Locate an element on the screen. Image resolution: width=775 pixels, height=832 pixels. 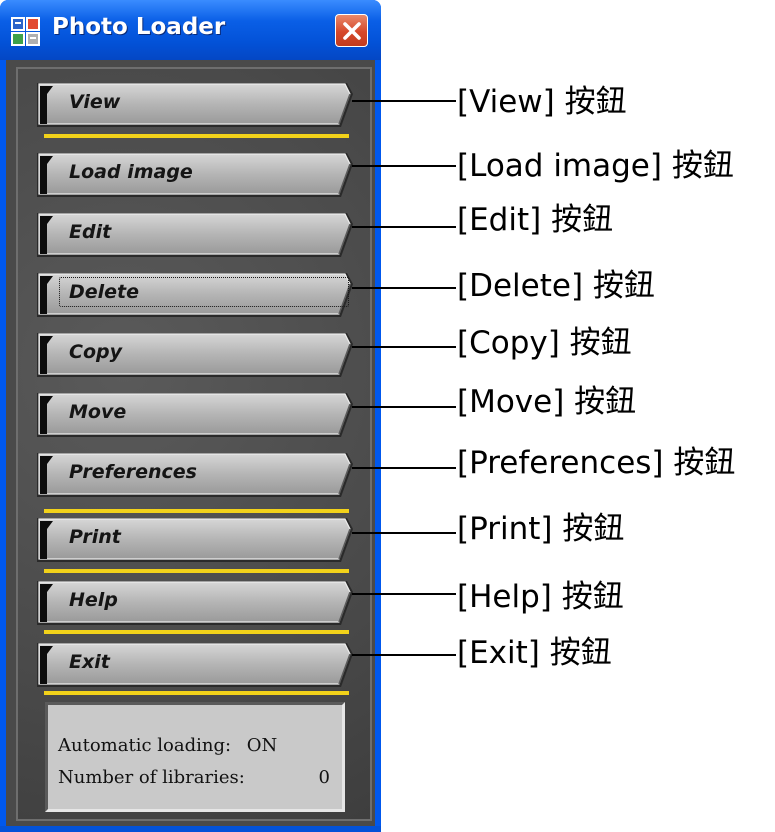
libraries-label: Number of libraries: is located at coordinates (151, 777).